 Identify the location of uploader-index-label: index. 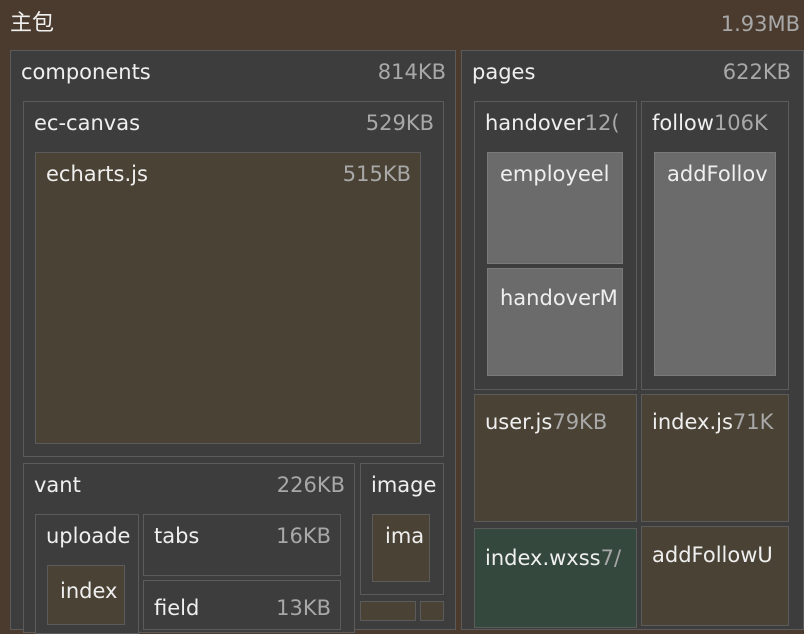
(89, 591).